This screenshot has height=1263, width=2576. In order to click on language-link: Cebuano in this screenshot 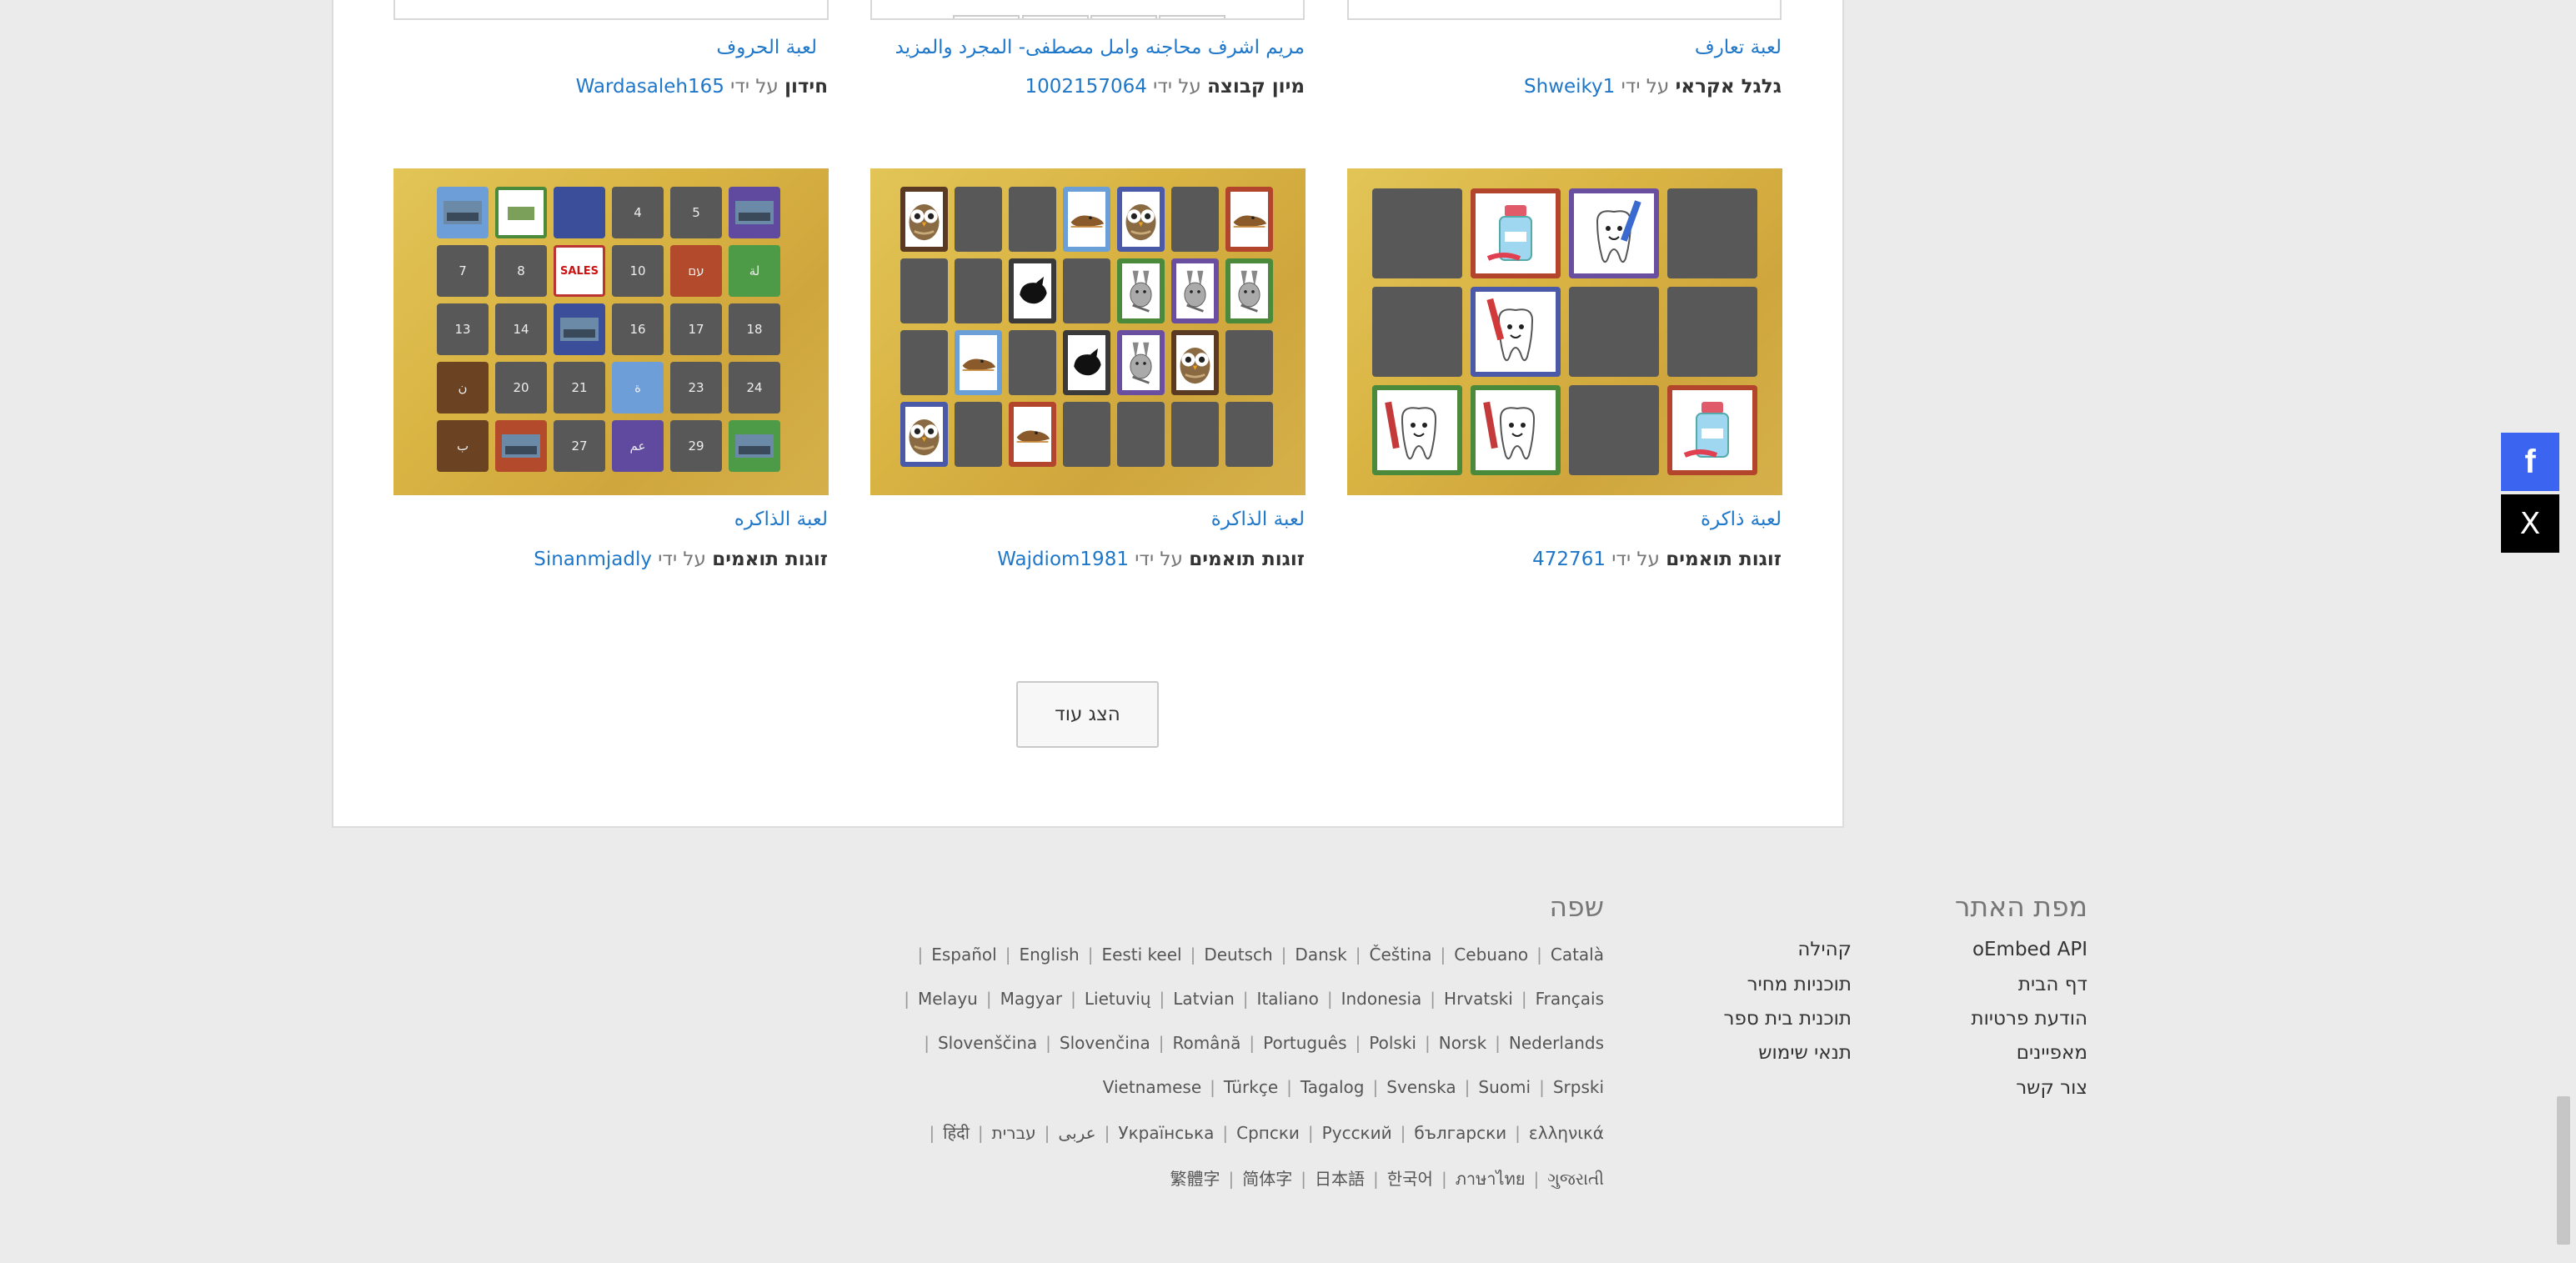, I will do `click(1491, 955)`.